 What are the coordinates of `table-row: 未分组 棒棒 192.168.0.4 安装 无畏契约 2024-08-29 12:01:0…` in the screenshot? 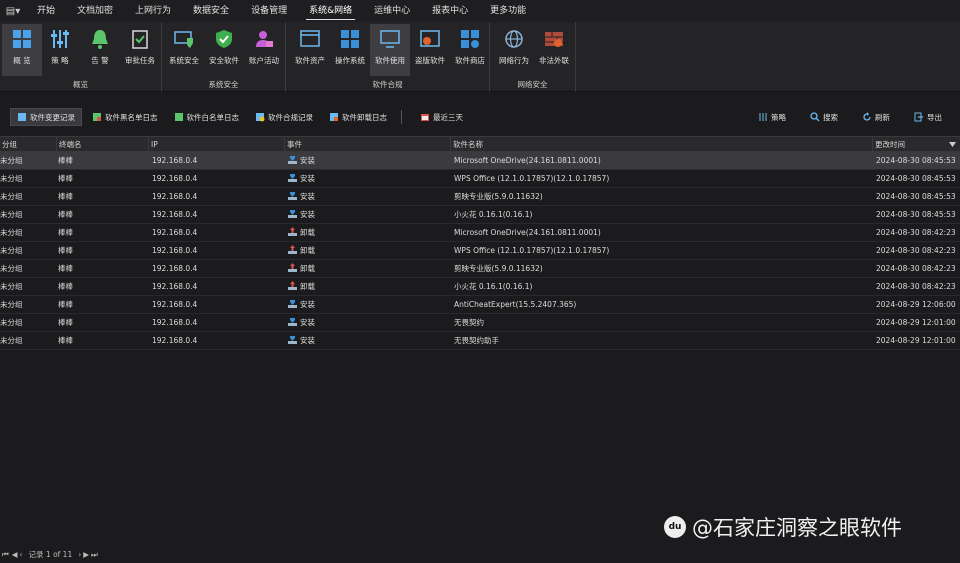 It's located at (480, 323).